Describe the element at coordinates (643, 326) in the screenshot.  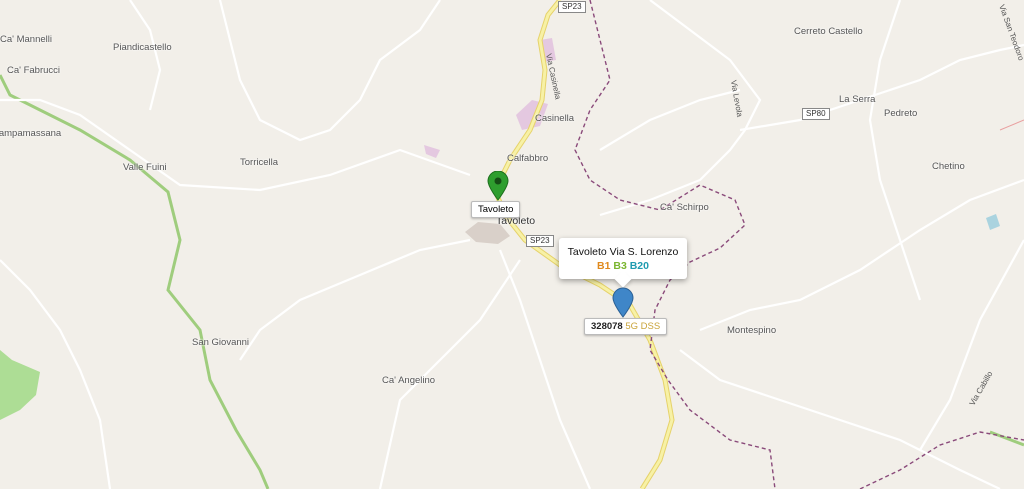
I see `site-tech: 5G DSS` at that location.